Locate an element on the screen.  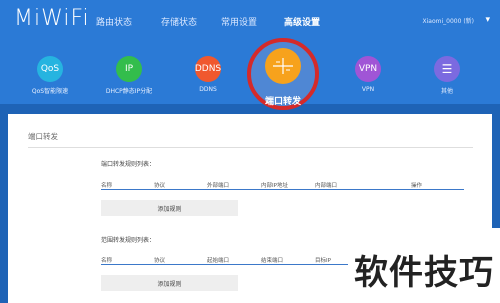
port-col-external-port: 外部端口 is located at coordinates (218, 186).